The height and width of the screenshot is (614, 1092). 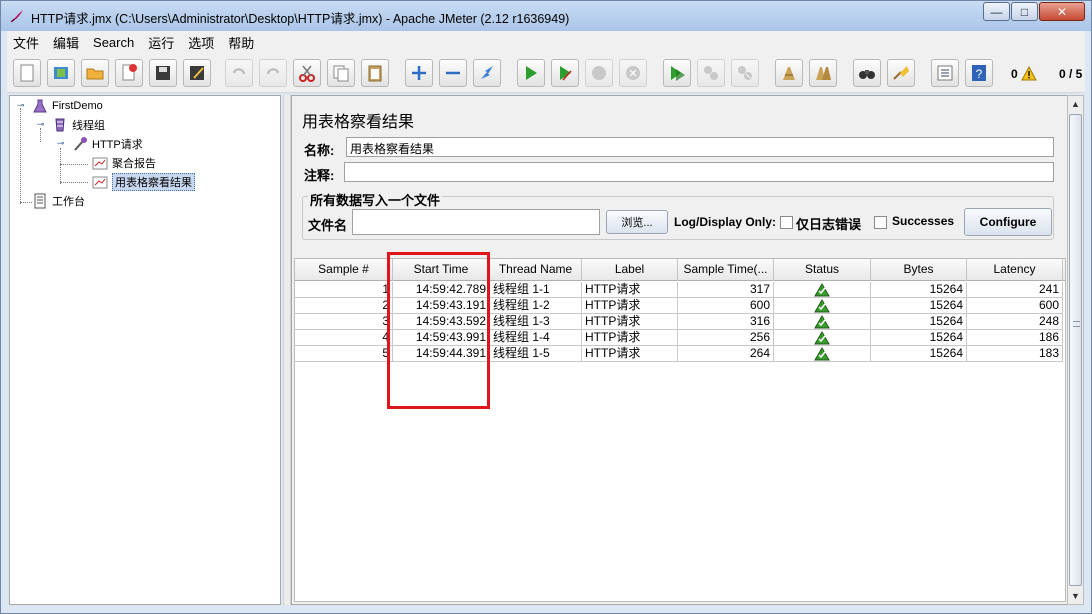 I want to click on table-row: 2 14:59:43.191 线程组 1-2 HTTP请求 600 15264 600, so click(x=680, y=306).